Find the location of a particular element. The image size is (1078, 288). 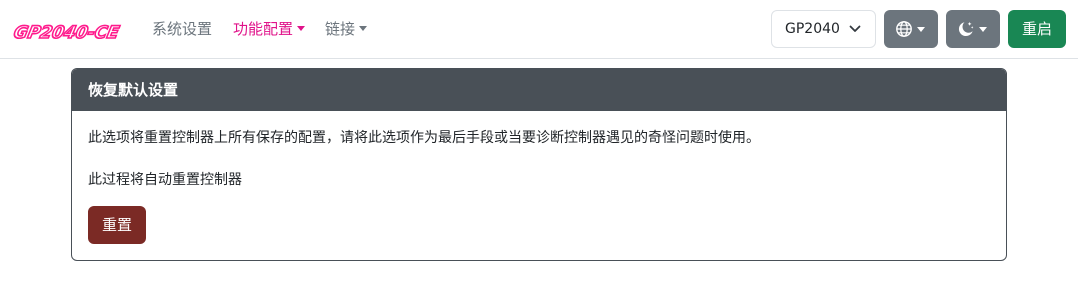

board-config-select: GP2040 is located at coordinates (823, 29).